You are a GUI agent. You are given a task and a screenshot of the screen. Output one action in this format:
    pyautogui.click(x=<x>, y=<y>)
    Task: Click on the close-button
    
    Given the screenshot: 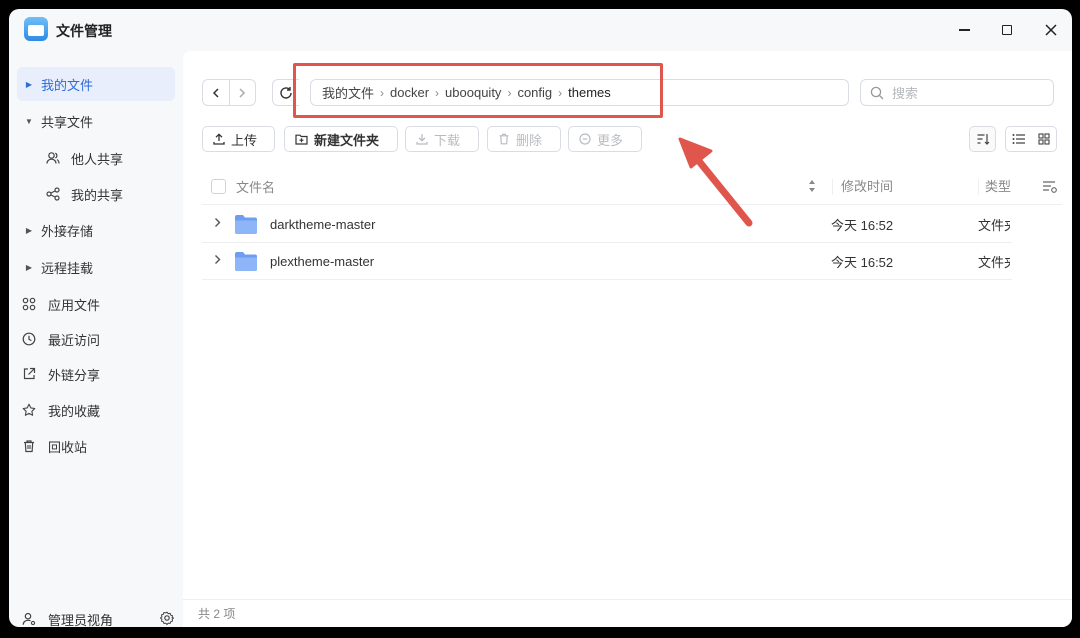 What is the action you would take?
    pyautogui.click(x=1051, y=30)
    